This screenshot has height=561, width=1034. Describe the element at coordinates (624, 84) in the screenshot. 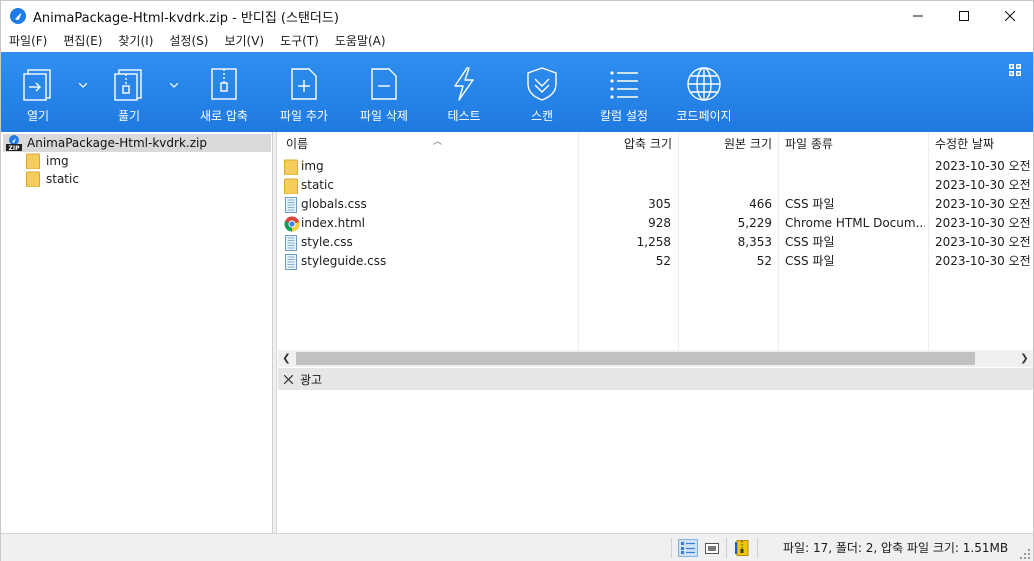

I see `list-columns-icon` at that location.